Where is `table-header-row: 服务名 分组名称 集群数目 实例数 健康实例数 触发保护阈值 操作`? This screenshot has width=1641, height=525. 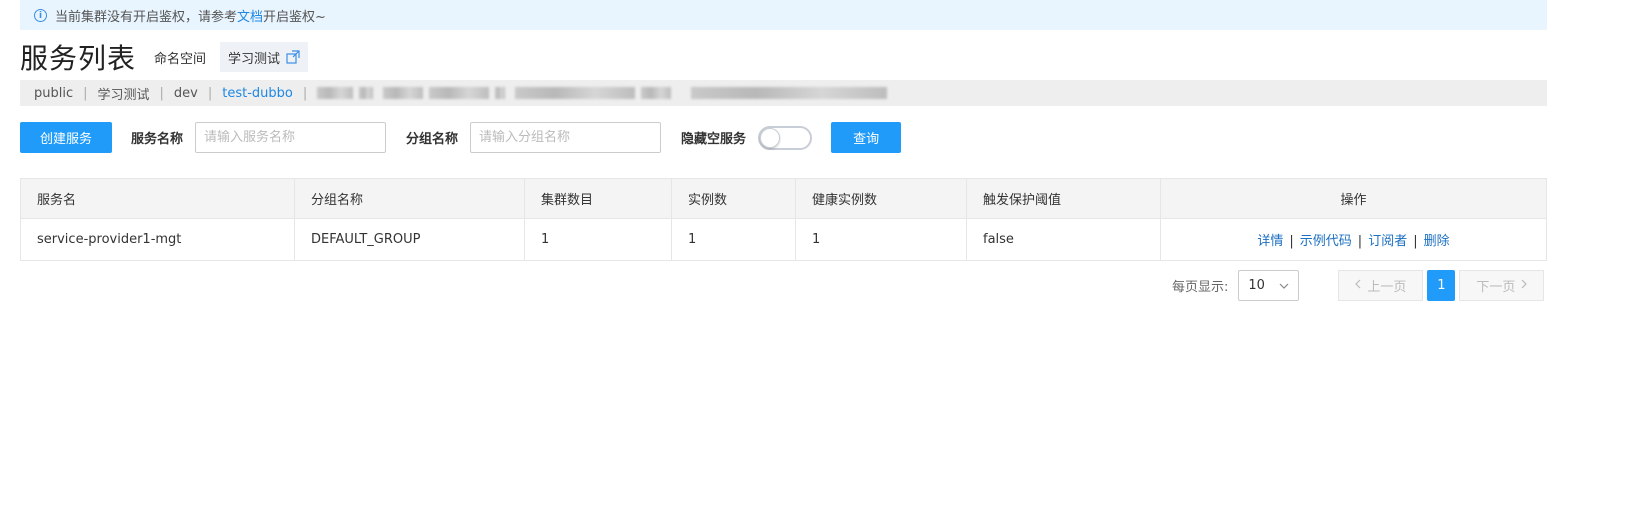
table-header-row: 服务名 分组名称 集群数目 实例数 健康实例数 触发保护阈值 操作 is located at coordinates (783, 198).